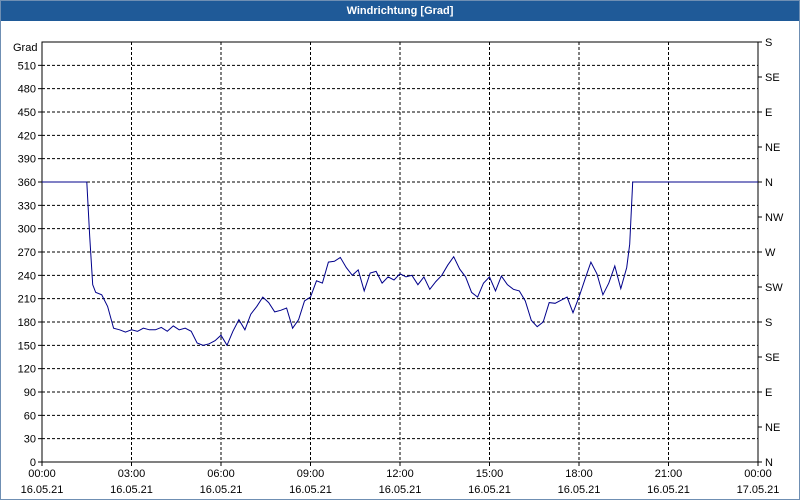 The height and width of the screenshot is (500, 800). I want to click on right-tick-label: W, so click(770, 253).